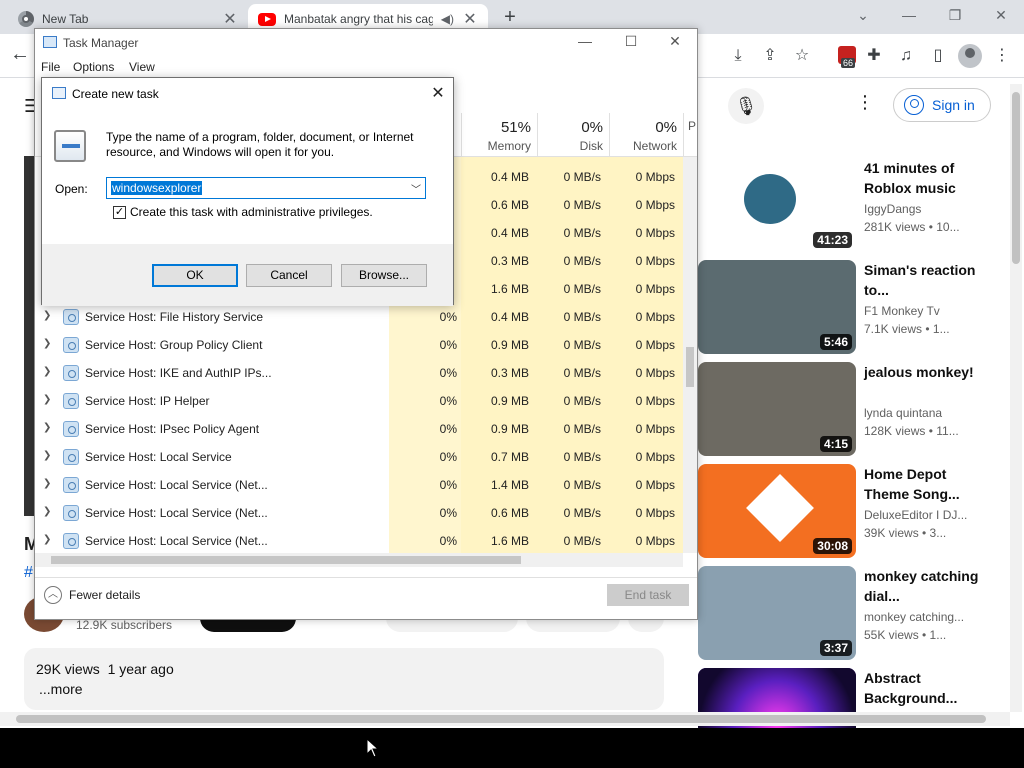 The image size is (1024, 768). Describe the element at coordinates (344, 679) in the screenshot. I see `description-box` at that location.